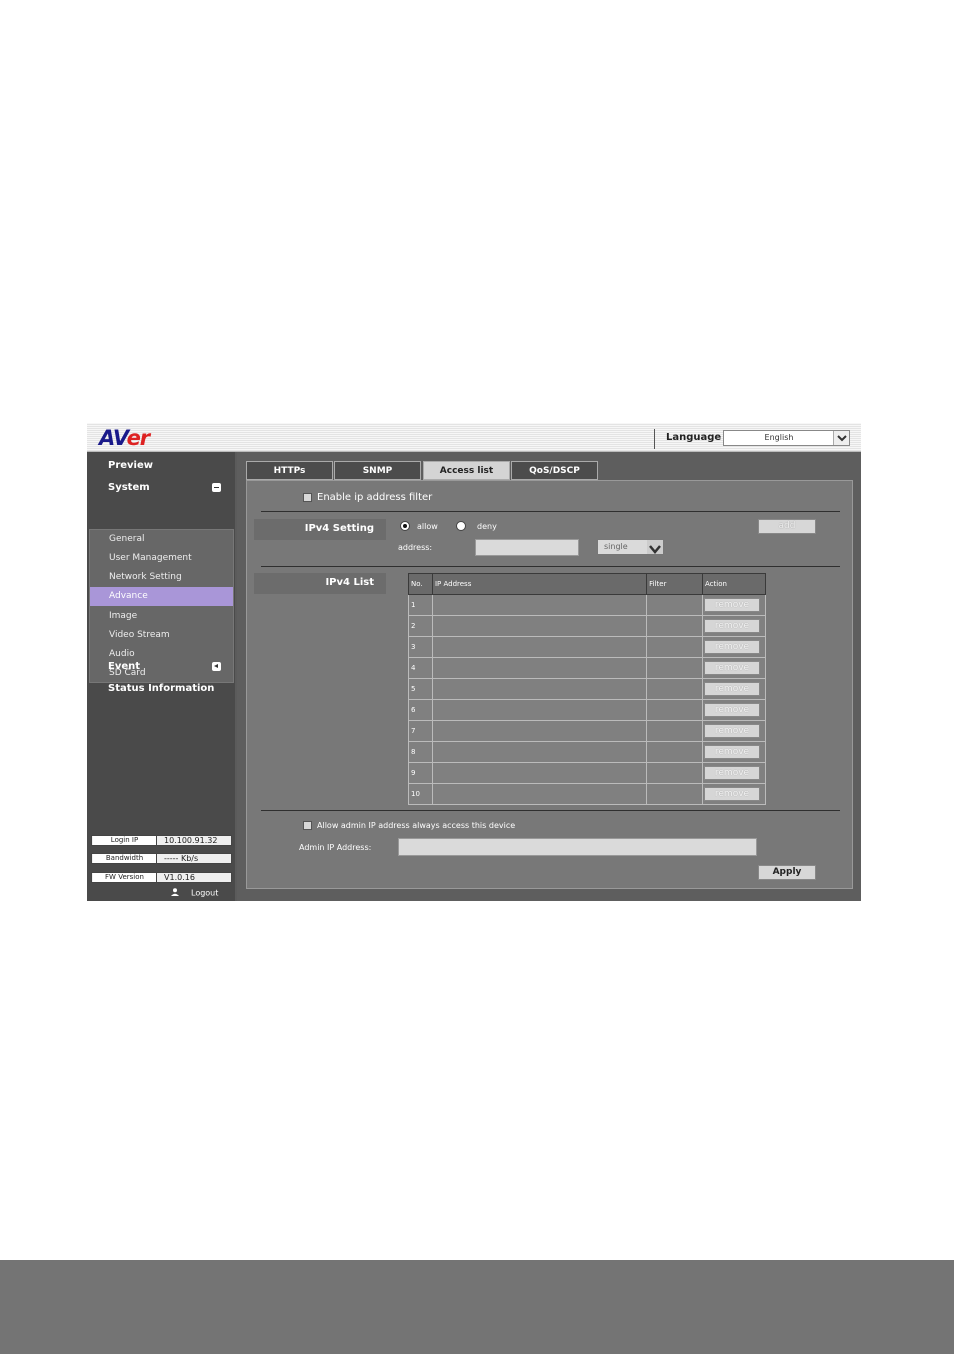 The image size is (954, 1354). What do you see at coordinates (487, 526) in the screenshot?
I see `deny-label: deny` at bounding box center [487, 526].